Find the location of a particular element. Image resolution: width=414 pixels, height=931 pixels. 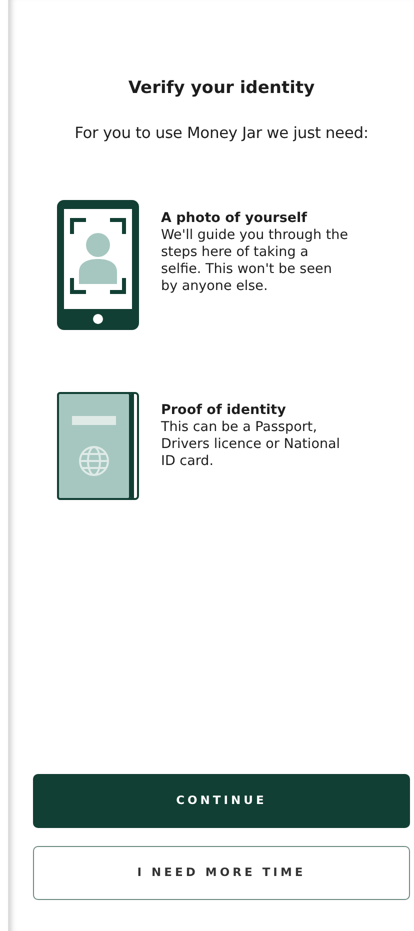

requirement-description: We'll guide you through the steps here of taking a selfie. This won't be seen by anyone else. is located at coordinates (255, 260).